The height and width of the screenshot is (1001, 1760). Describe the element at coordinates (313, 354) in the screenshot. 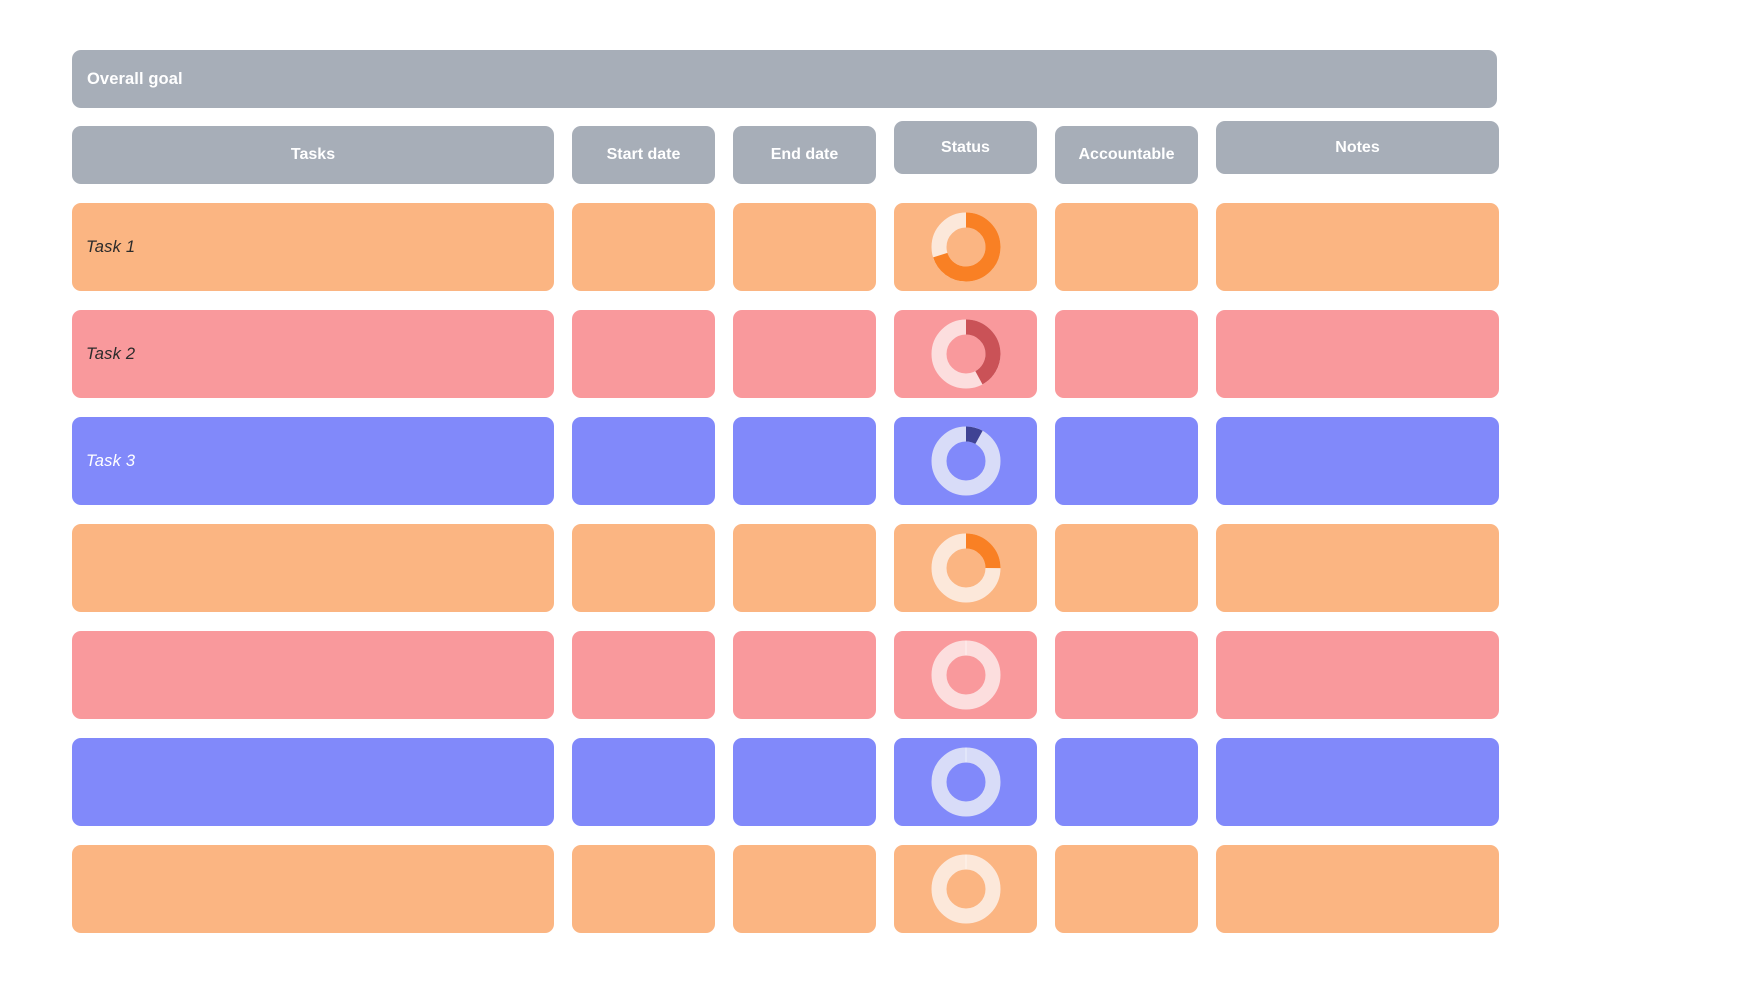

I see `cell-tasks: Task 2` at that location.